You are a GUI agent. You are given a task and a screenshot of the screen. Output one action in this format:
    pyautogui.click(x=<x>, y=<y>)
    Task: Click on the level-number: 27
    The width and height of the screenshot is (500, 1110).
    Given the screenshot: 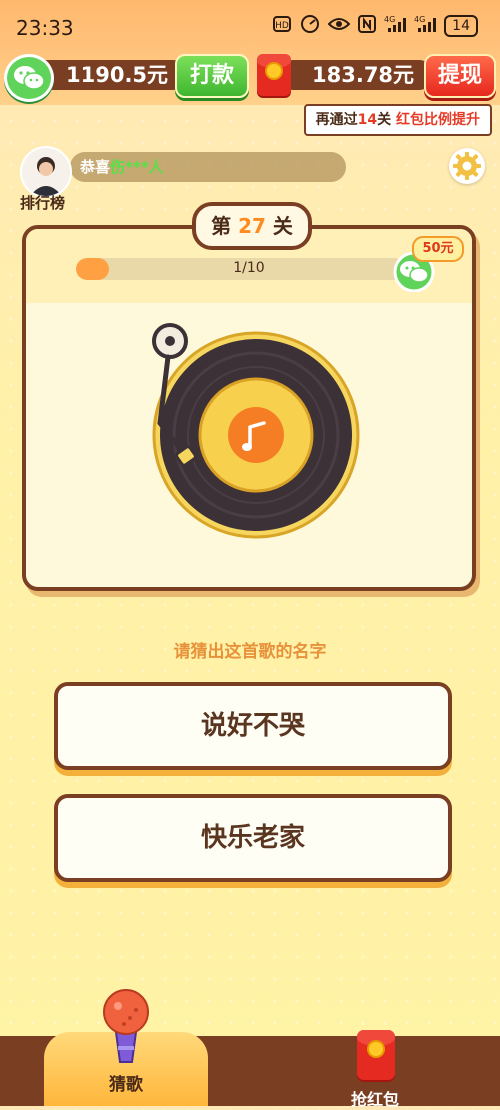 What is the action you would take?
    pyautogui.click(x=252, y=226)
    